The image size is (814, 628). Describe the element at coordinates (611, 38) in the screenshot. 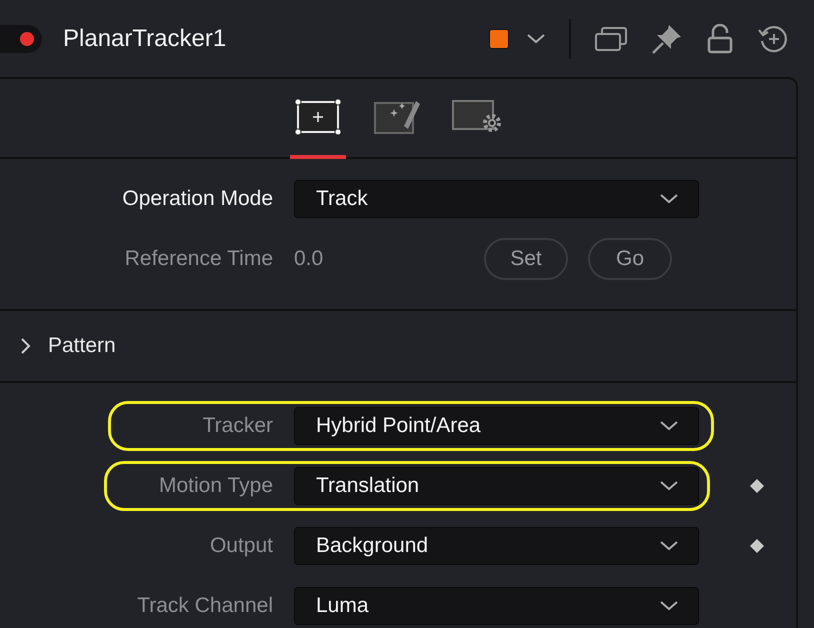

I see `windows-icon` at that location.